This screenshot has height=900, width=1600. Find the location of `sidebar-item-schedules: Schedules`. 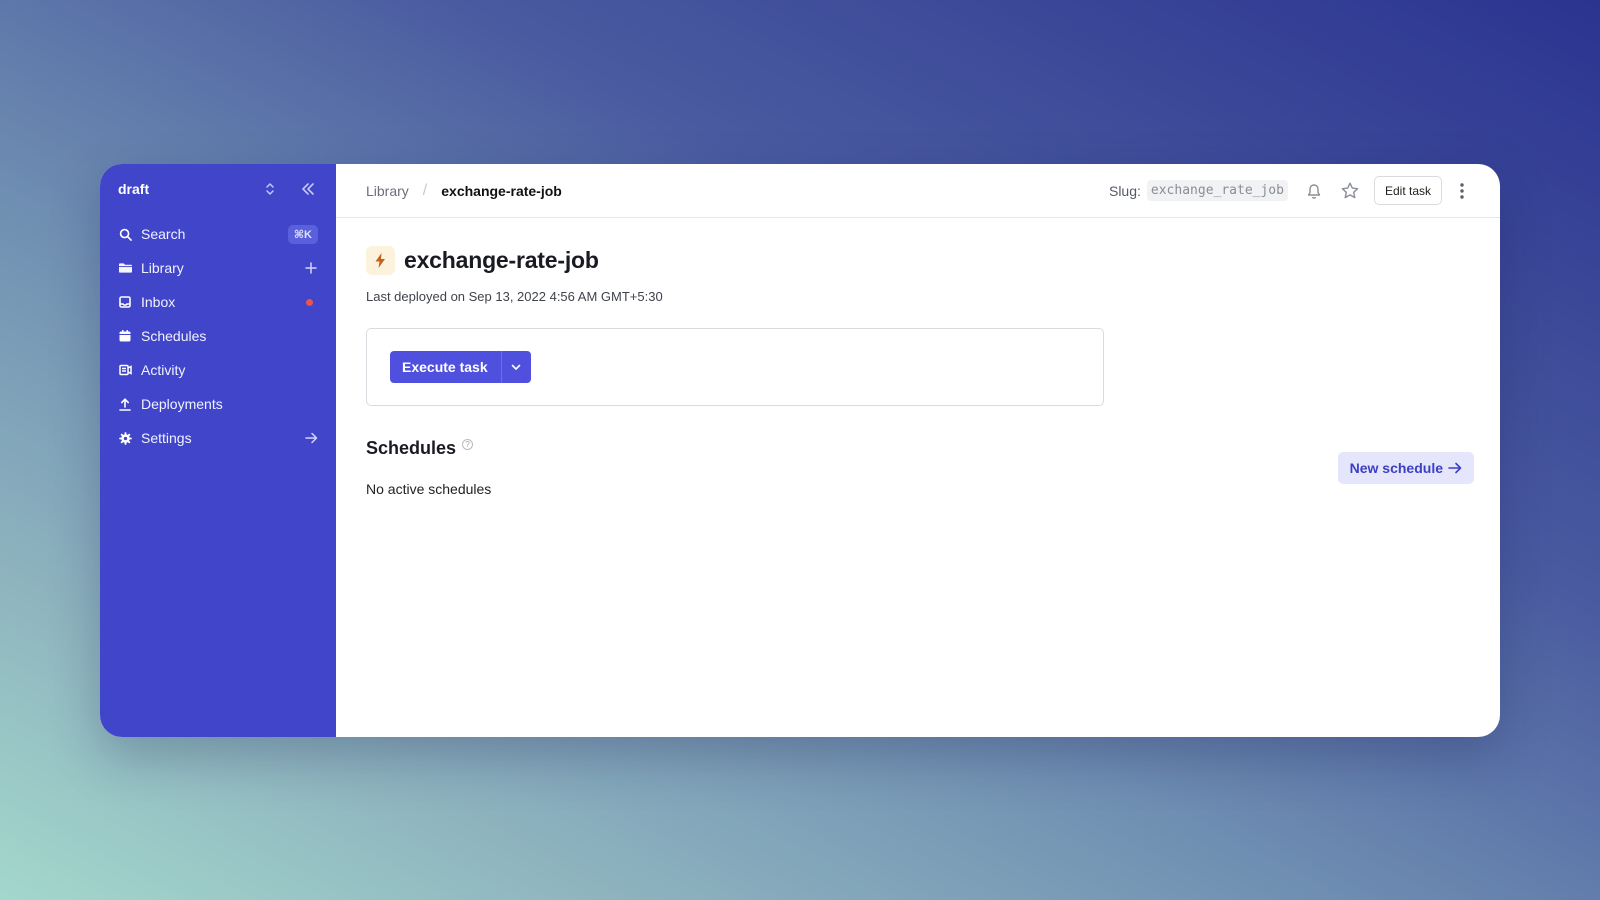

sidebar-item-schedules: Schedules is located at coordinates (218, 336).